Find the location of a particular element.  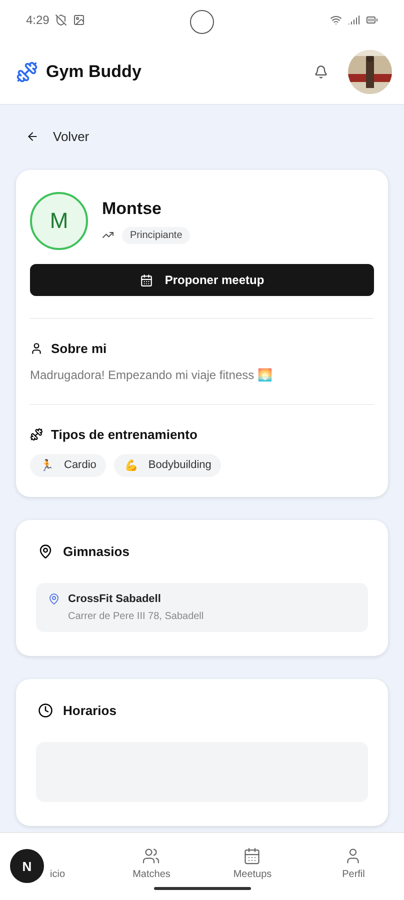

gym-item: CrossFit Sabadell Carrer de Pere III 78, Sabadell is located at coordinates (202, 607).